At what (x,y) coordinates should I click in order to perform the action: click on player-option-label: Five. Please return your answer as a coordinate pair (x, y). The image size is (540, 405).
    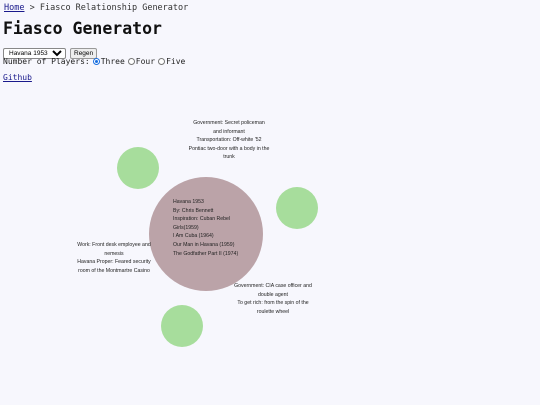
    Looking at the image, I should click on (176, 61).